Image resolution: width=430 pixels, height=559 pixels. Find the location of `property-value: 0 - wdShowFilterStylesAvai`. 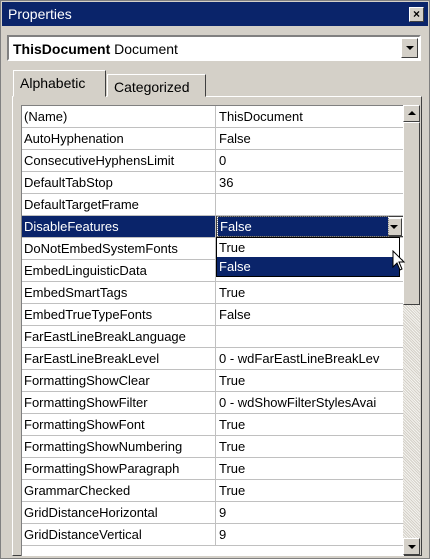

property-value: 0 - wdShowFilterStylesAvai is located at coordinates (298, 402).